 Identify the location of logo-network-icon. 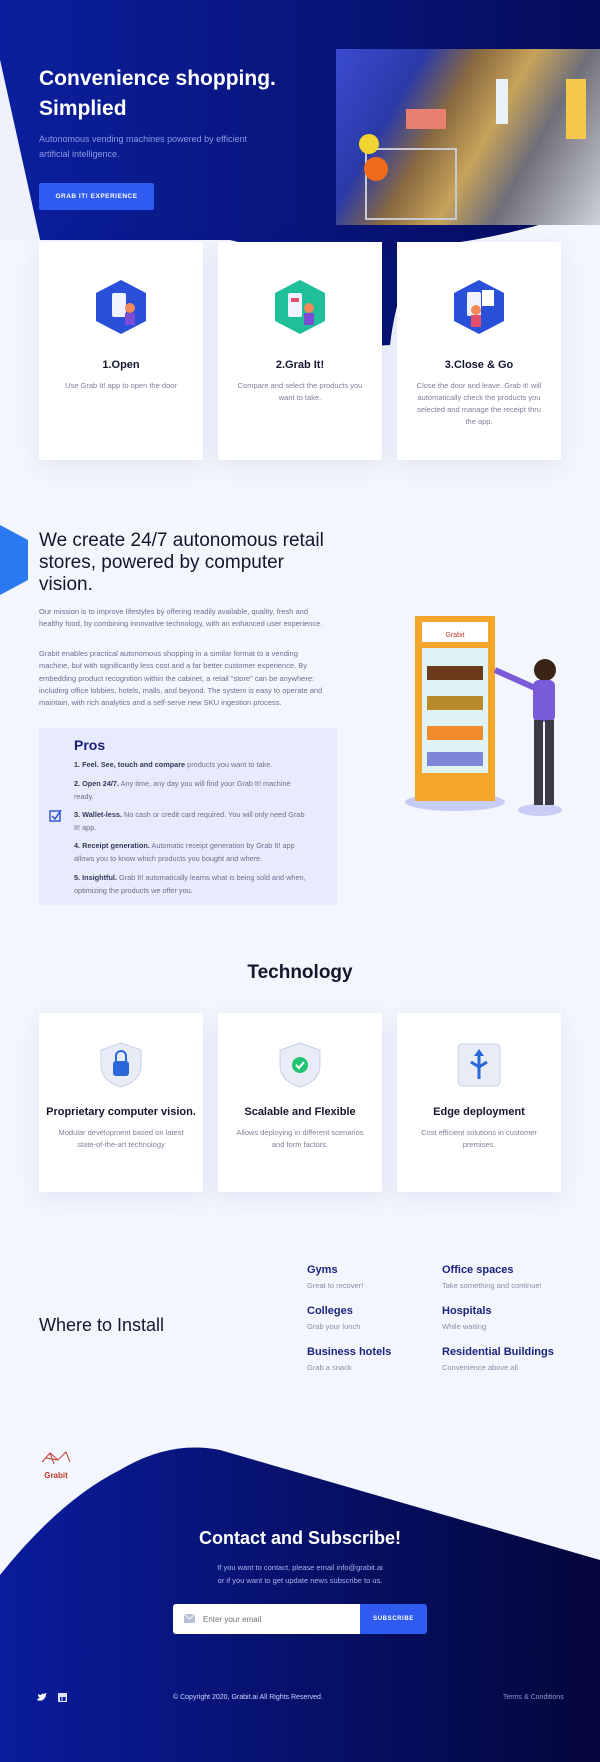
(56, 1458).